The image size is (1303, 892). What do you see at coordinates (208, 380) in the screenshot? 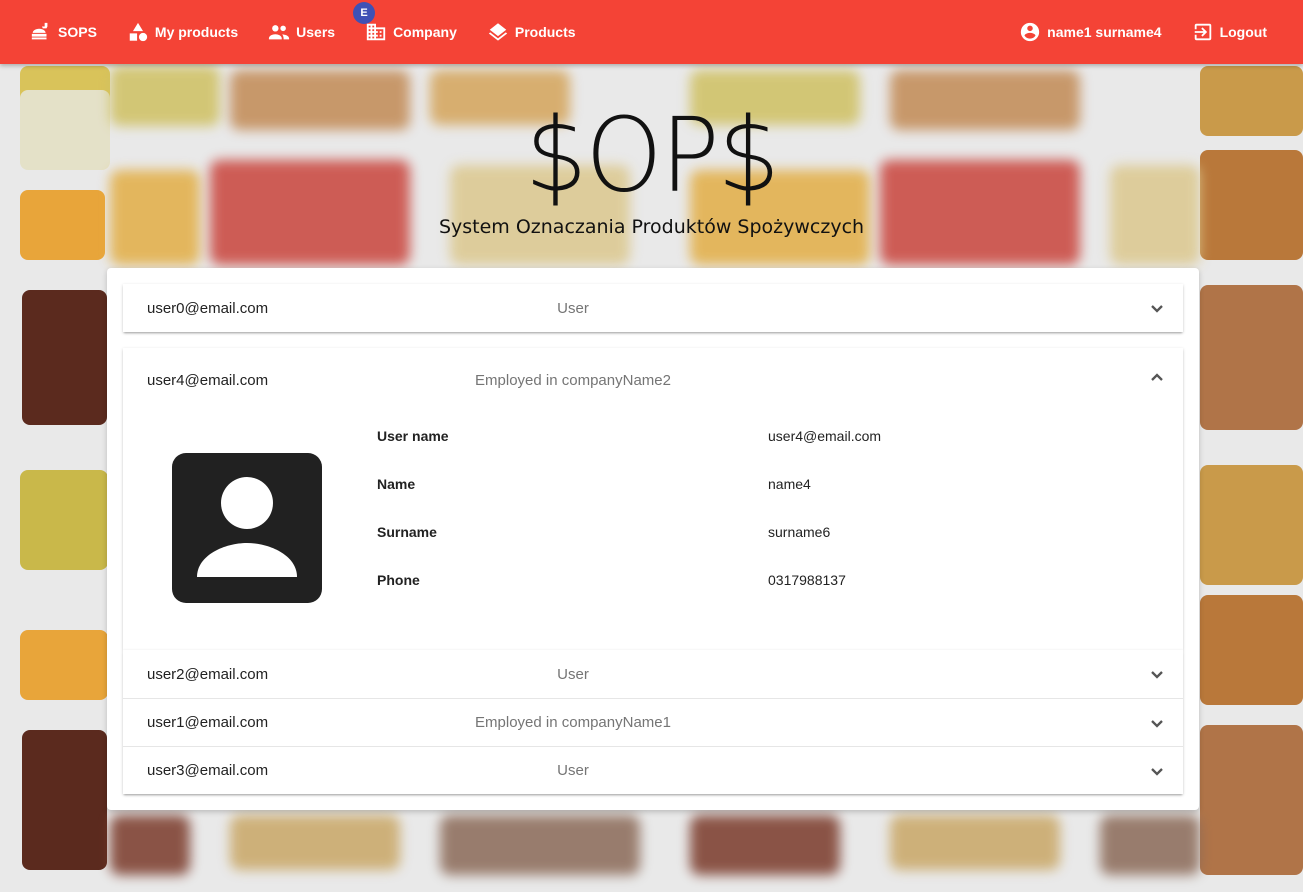
I see `user-email: user4@email.com` at bounding box center [208, 380].